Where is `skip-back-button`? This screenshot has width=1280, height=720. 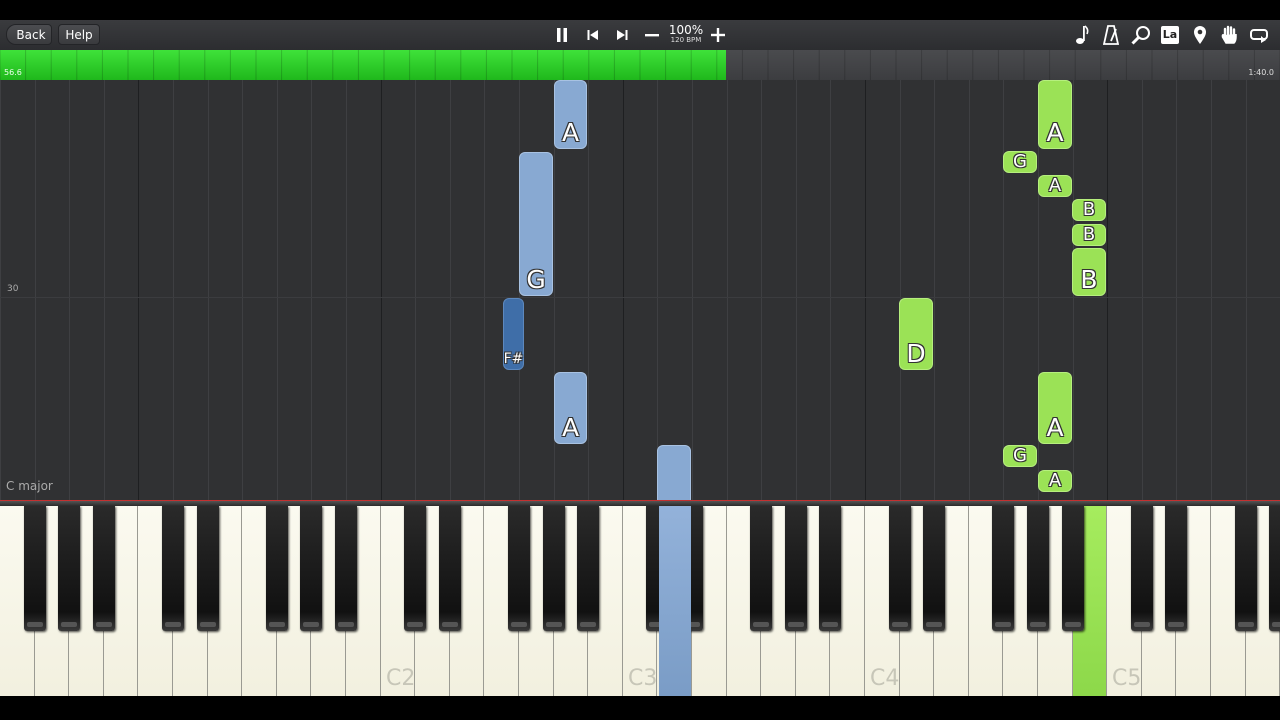
skip-back-button is located at coordinates (593, 35).